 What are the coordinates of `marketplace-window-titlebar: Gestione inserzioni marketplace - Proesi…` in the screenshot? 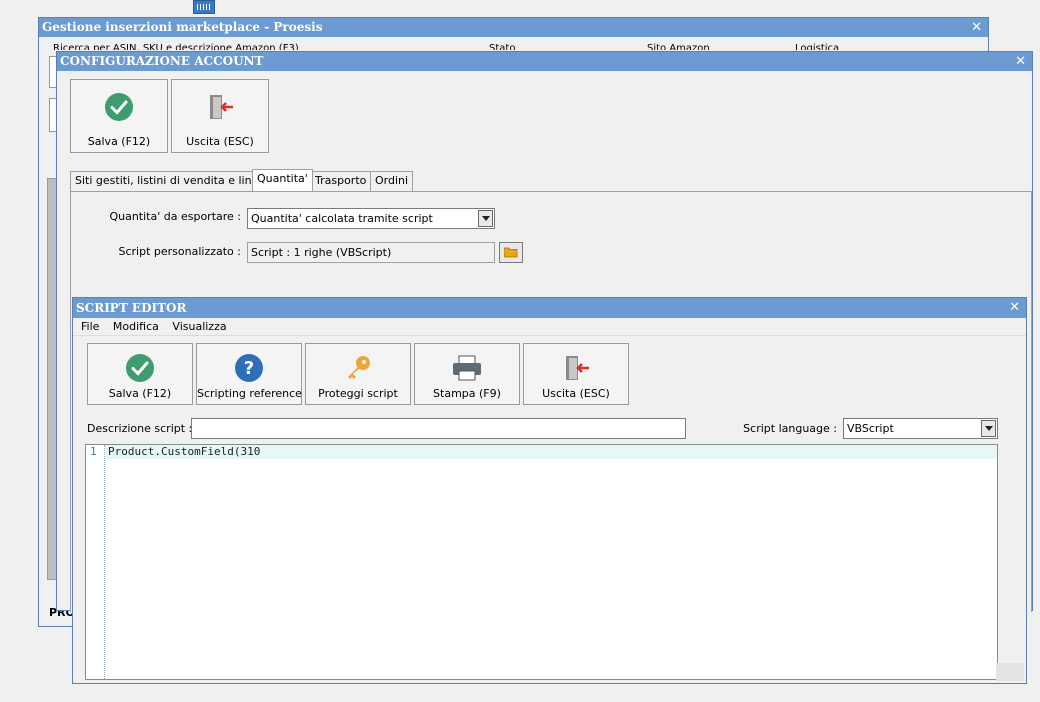 It's located at (513, 27).